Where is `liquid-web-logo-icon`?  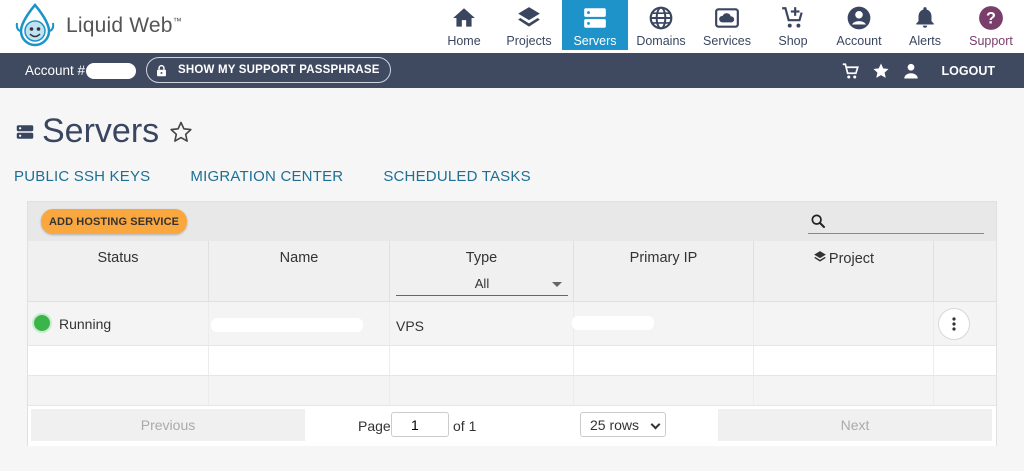
liquid-web-logo-icon is located at coordinates (35, 25).